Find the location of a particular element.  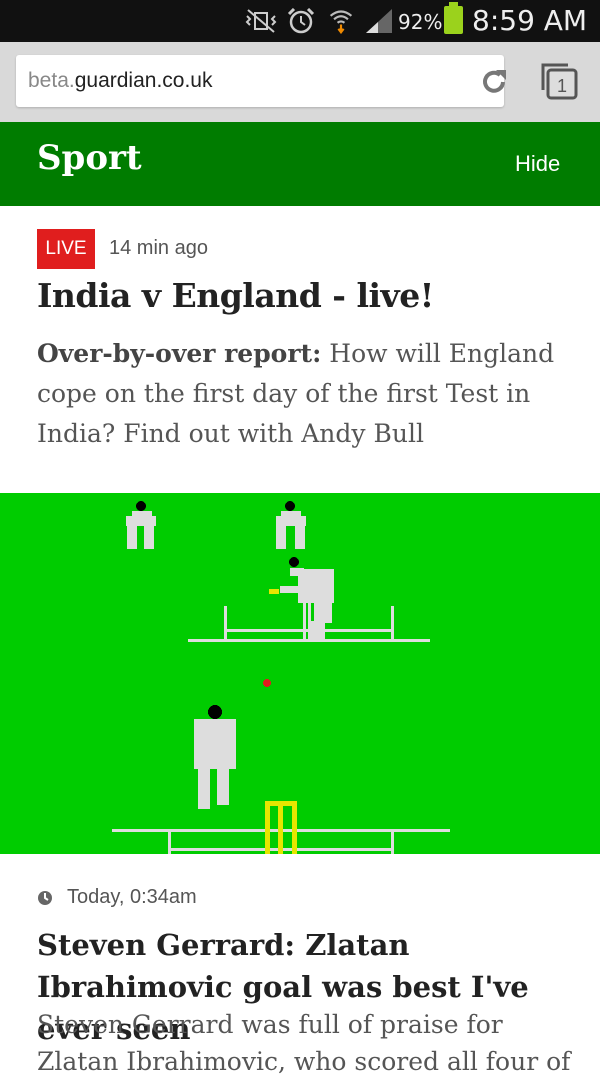

browser-toolbar: beta.guardian.co.uk 1 is located at coordinates (300, 83).